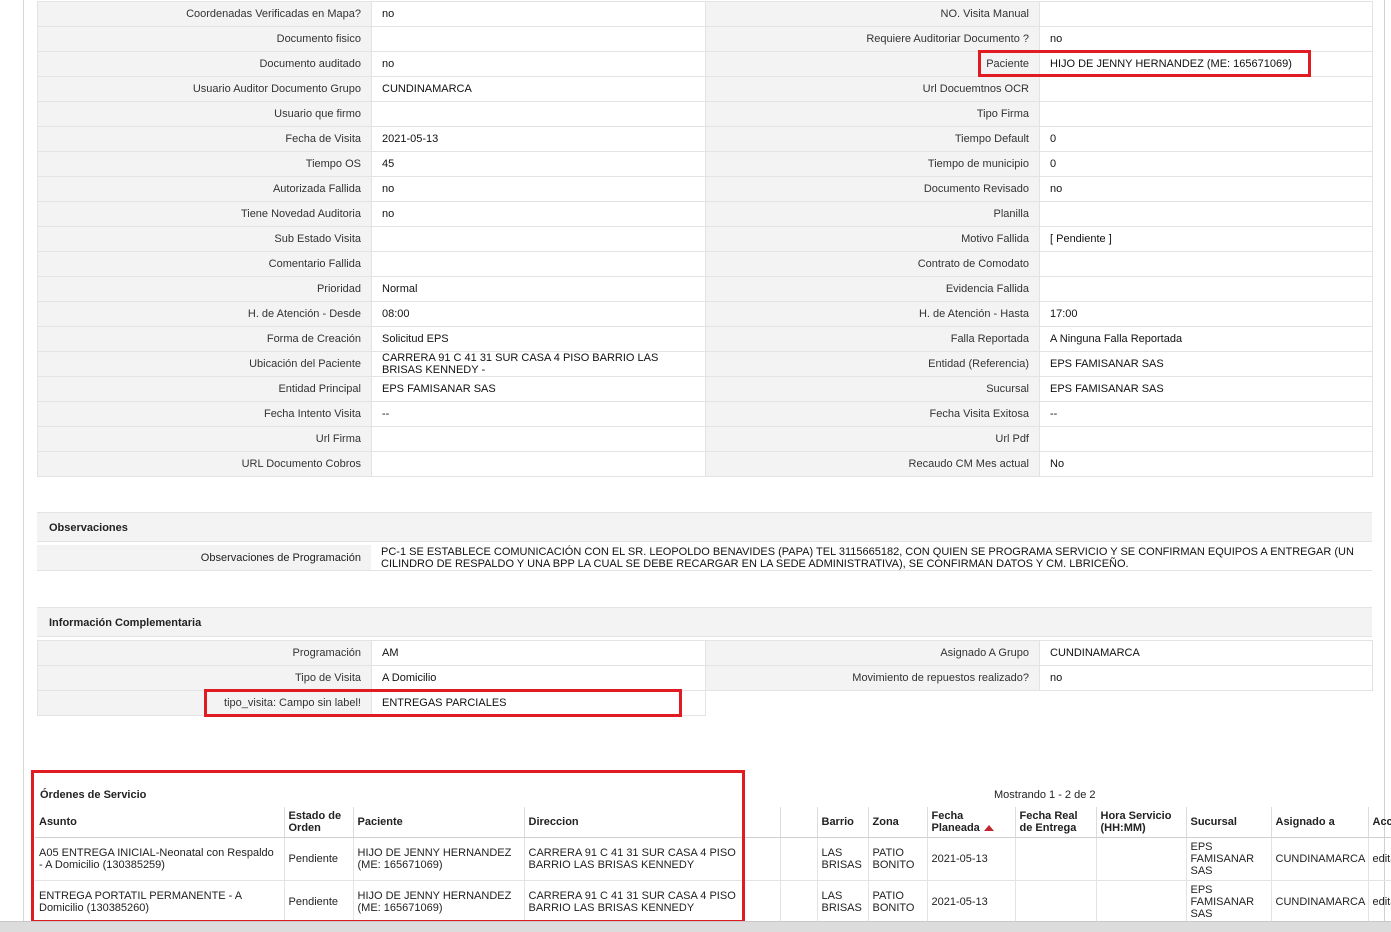 This screenshot has height=932, width=1391. What do you see at coordinates (988, 828) in the screenshot?
I see `sort-ascending-icon` at bounding box center [988, 828].